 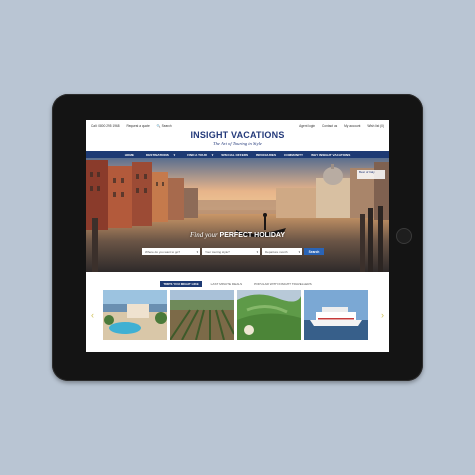 What do you see at coordinates (371, 174) in the screenshot?
I see `hero-badge: Best of Italy` at bounding box center [371, 174].